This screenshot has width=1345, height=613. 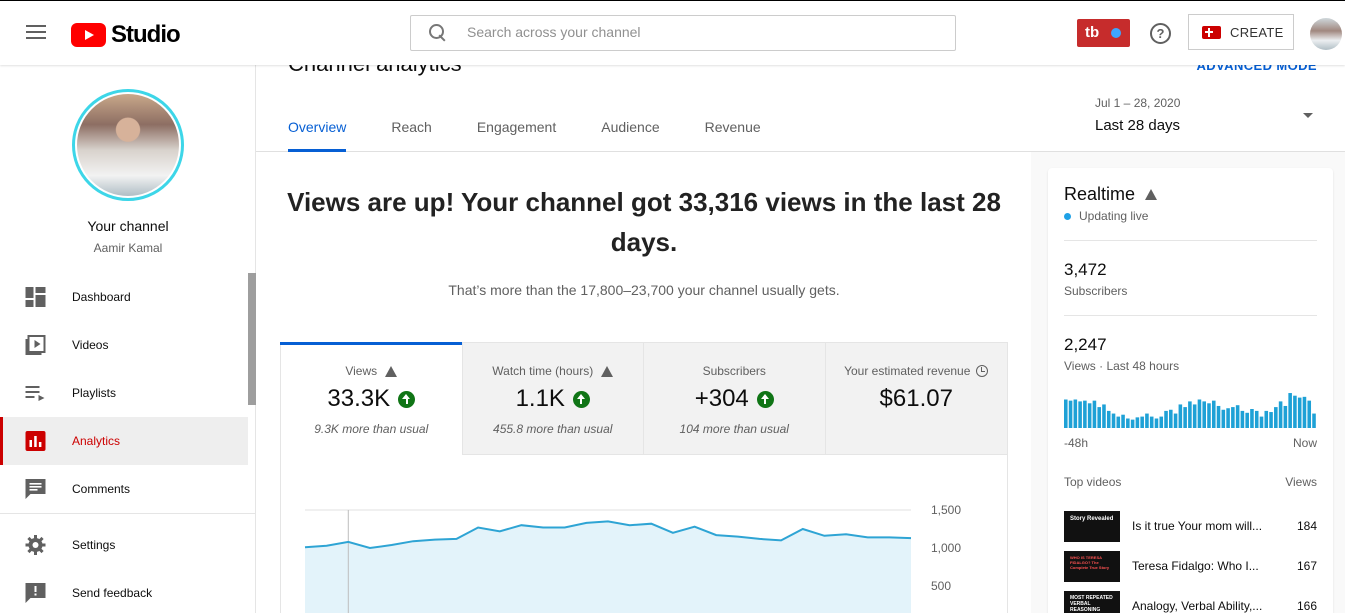 What do you see at coordinates (1241, 32) in the screenshot?
I see `create-button: CREATE` at bounding box center [1241, 32].